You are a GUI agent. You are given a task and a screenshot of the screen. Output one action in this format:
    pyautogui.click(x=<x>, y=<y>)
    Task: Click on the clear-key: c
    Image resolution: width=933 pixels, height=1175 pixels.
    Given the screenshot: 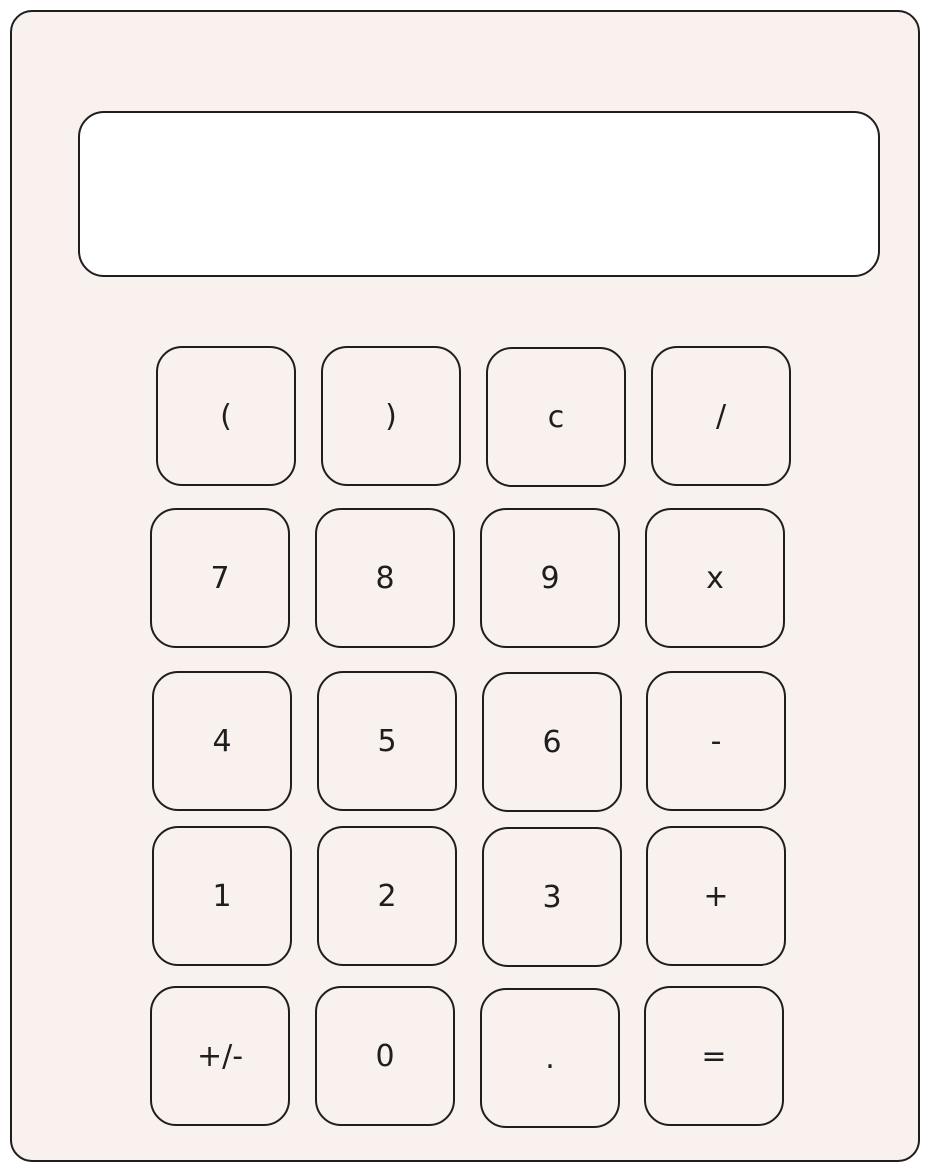 What is the action you would take?
    pyautogui.click(x=556, y=417)
    